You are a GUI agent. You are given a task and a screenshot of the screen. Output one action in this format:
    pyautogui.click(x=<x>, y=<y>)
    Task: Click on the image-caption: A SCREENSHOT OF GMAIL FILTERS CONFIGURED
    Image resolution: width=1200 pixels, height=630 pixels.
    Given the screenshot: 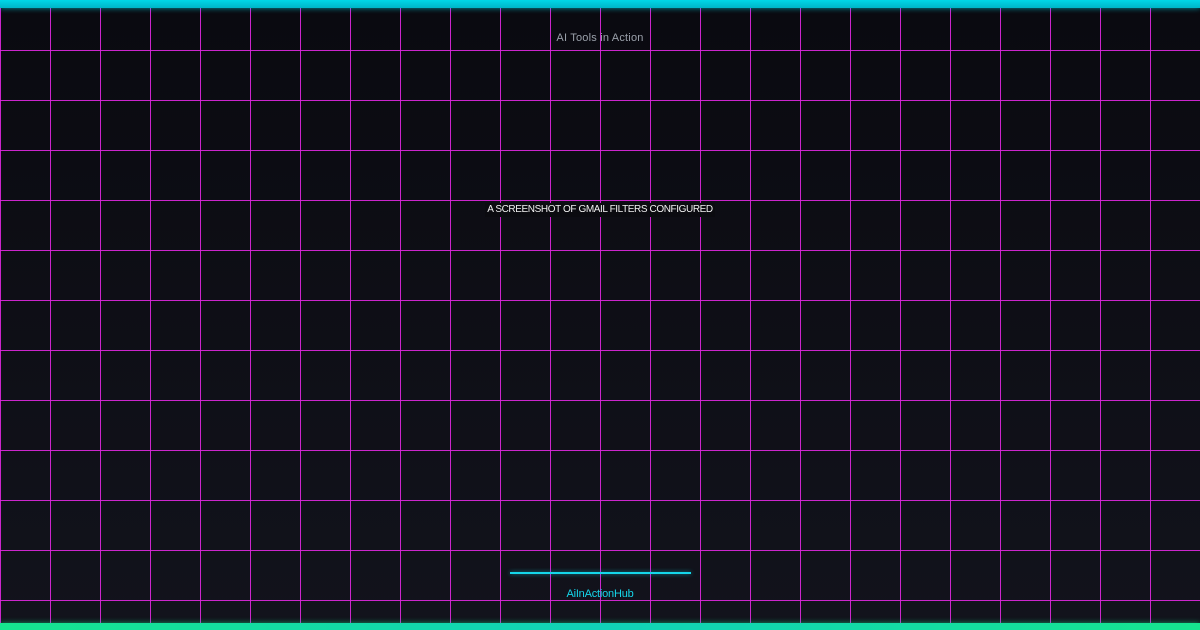 What is the action you would take?
    pyautogui.click(x=600, y=209)
    